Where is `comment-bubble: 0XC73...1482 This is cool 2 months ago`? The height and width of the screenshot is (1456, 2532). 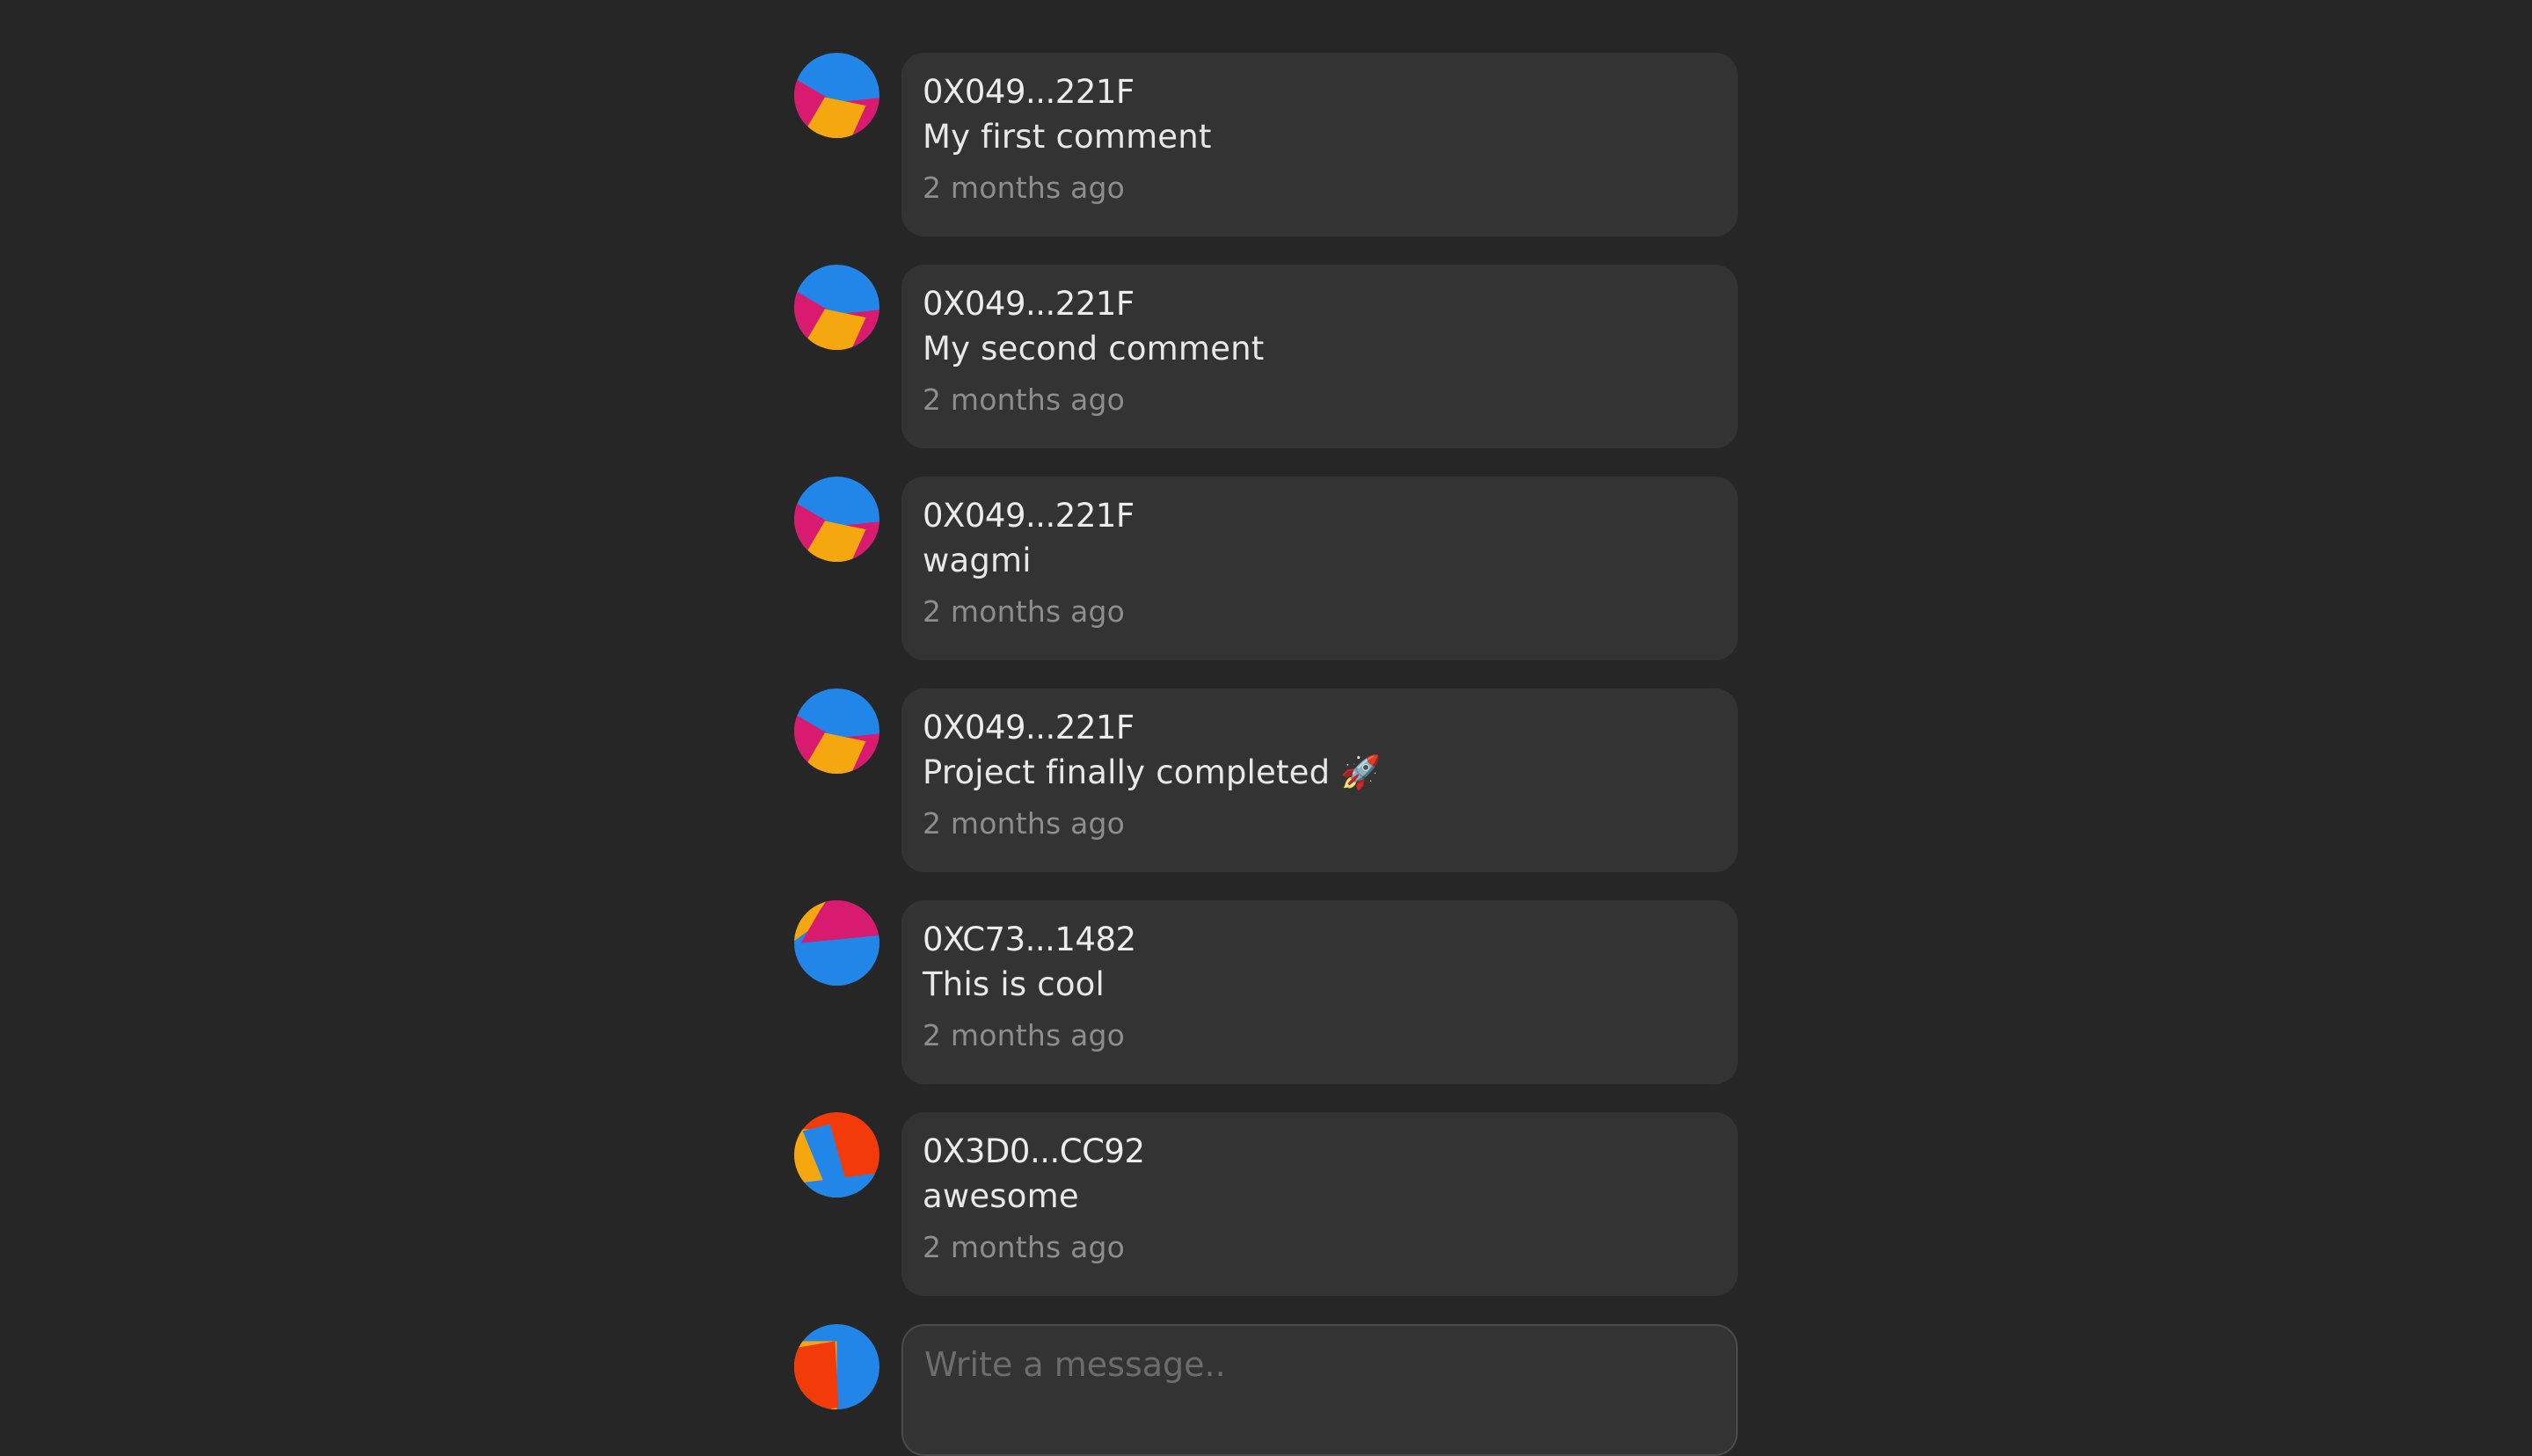
comment-bubble: 0XC73...1482 This is cool 2 months ago is located at coordinates (1319, 992).